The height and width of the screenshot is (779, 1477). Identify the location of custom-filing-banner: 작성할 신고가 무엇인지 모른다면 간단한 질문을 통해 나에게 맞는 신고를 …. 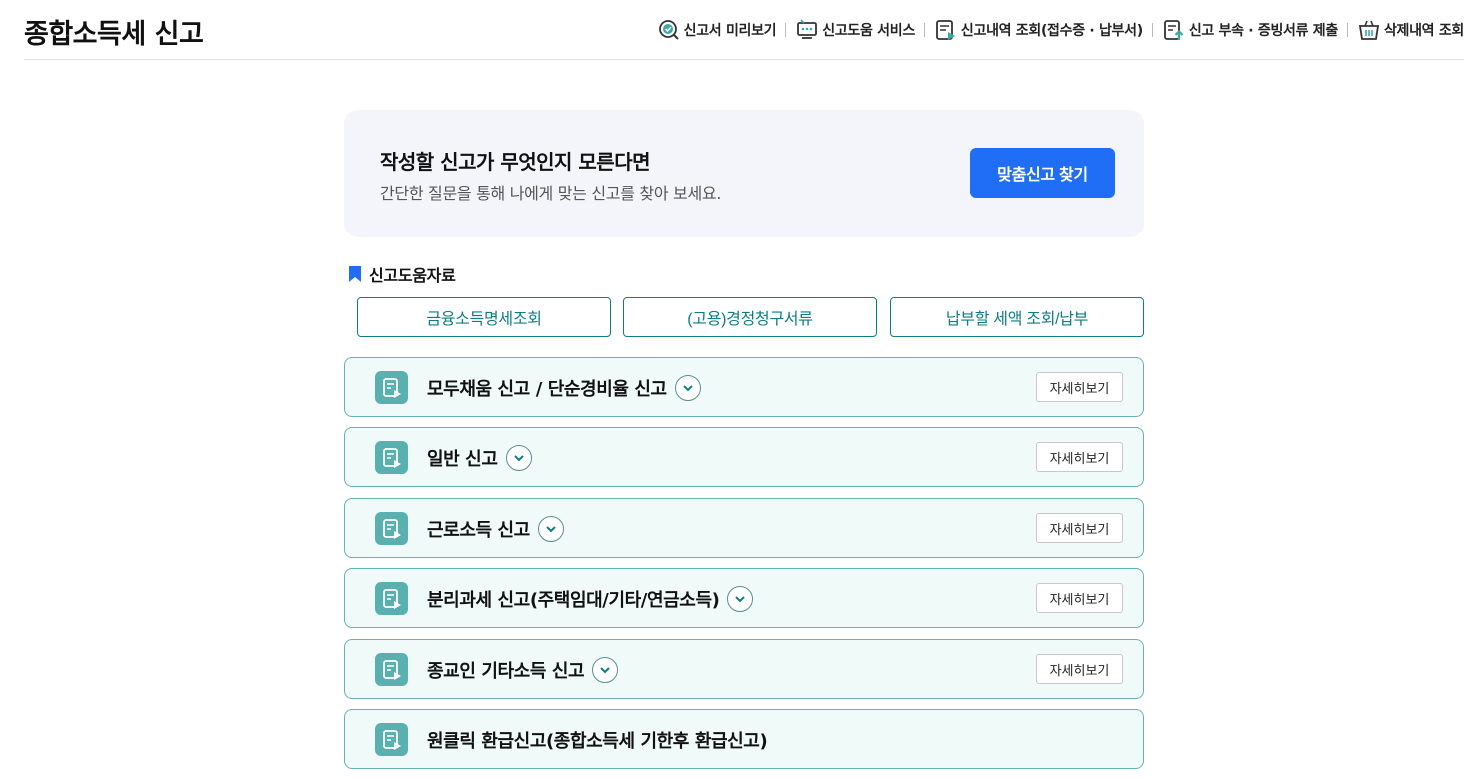
(744, 173).